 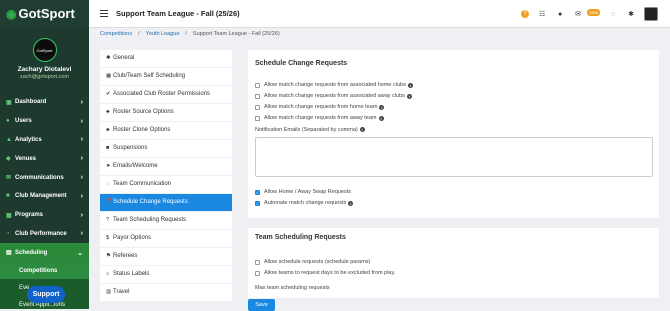 What do you see at coordinates (166, 184) in the screenshot?
I see `menu-item-team-communication: ◌ Team Communication` at bounding box center [166, 184].